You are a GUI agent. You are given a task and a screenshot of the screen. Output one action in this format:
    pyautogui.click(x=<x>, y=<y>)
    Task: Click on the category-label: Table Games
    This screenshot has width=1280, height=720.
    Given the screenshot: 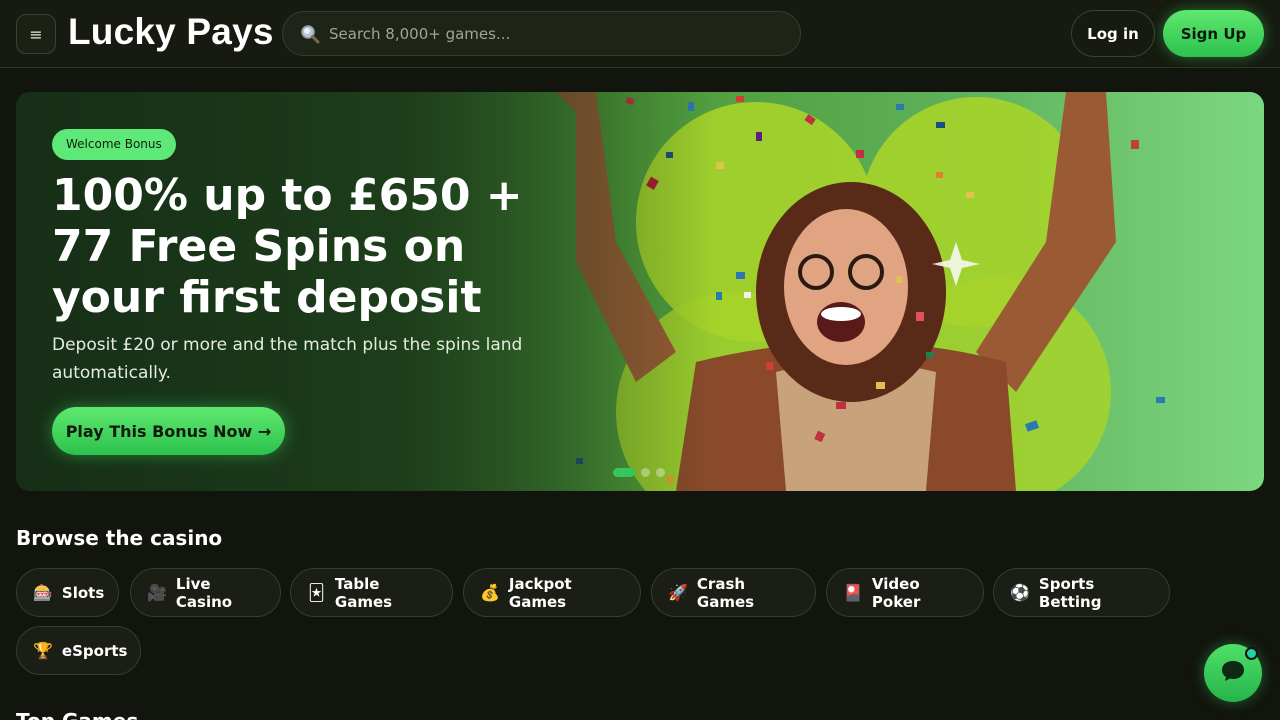 What is the action you would take?
    pyautogui.click(x=363, y=592)
    